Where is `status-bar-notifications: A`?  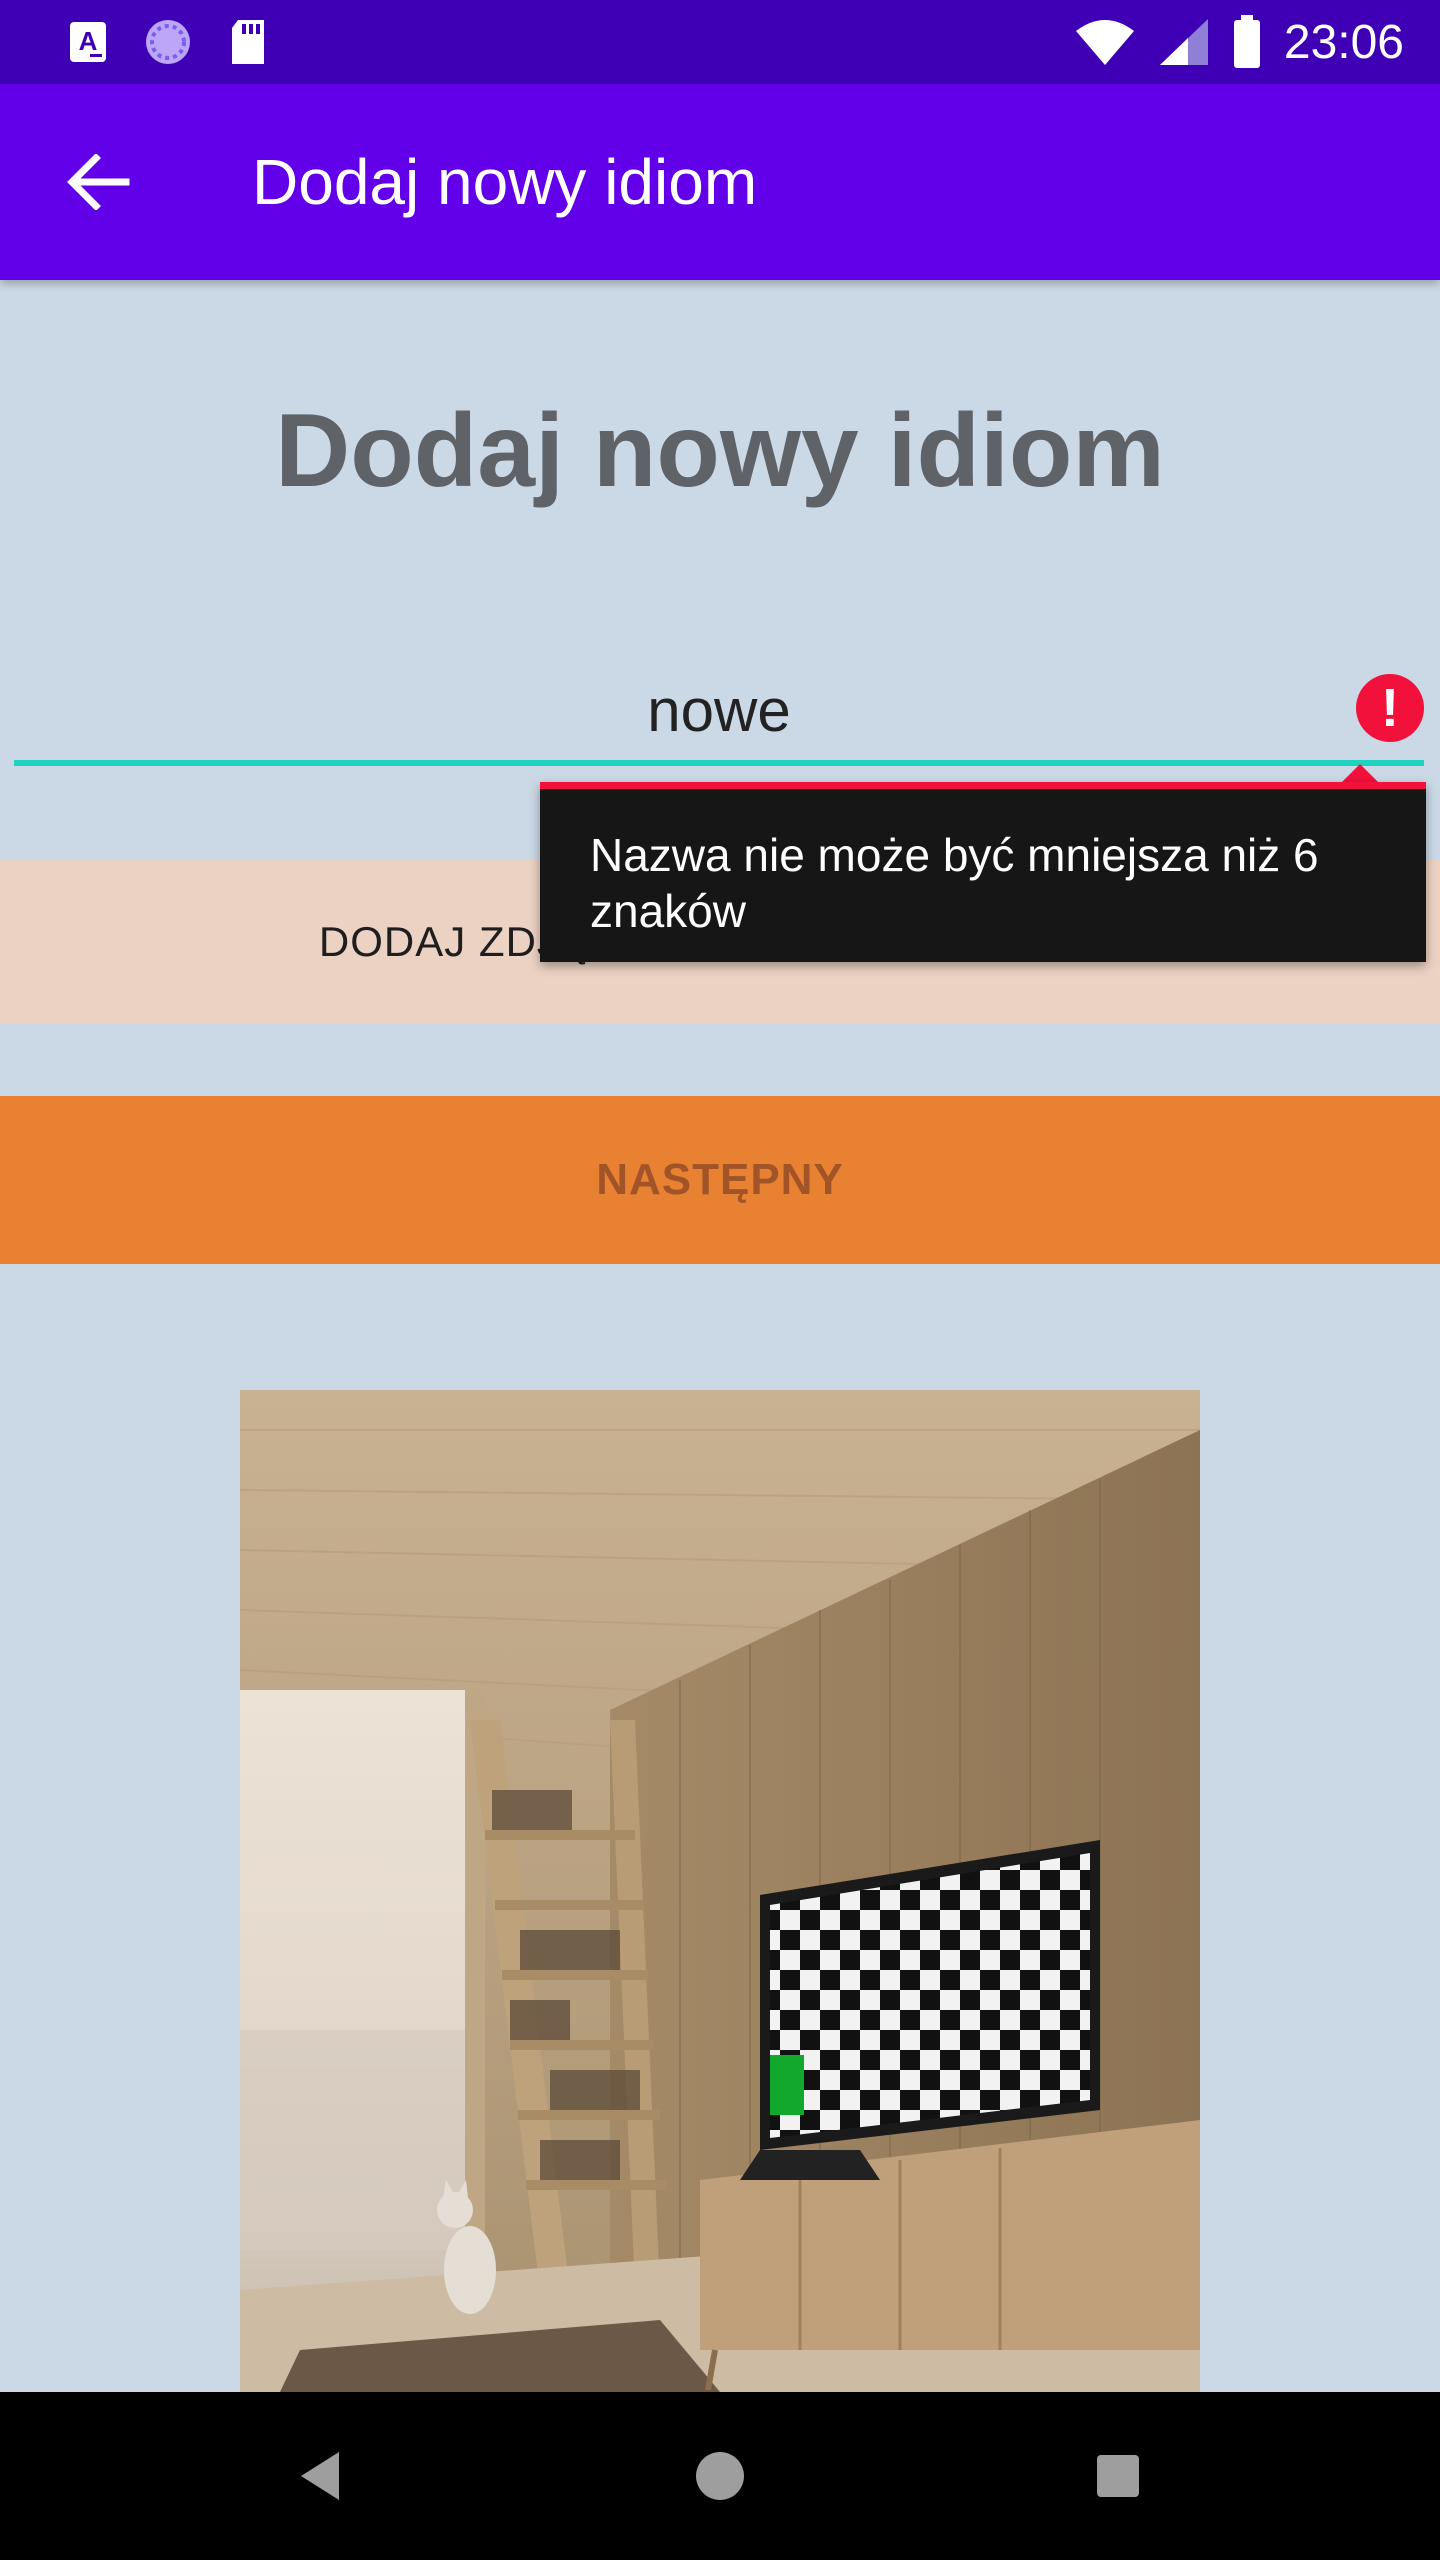
status-bar-notifications: A is located at coordinates (168, 42).